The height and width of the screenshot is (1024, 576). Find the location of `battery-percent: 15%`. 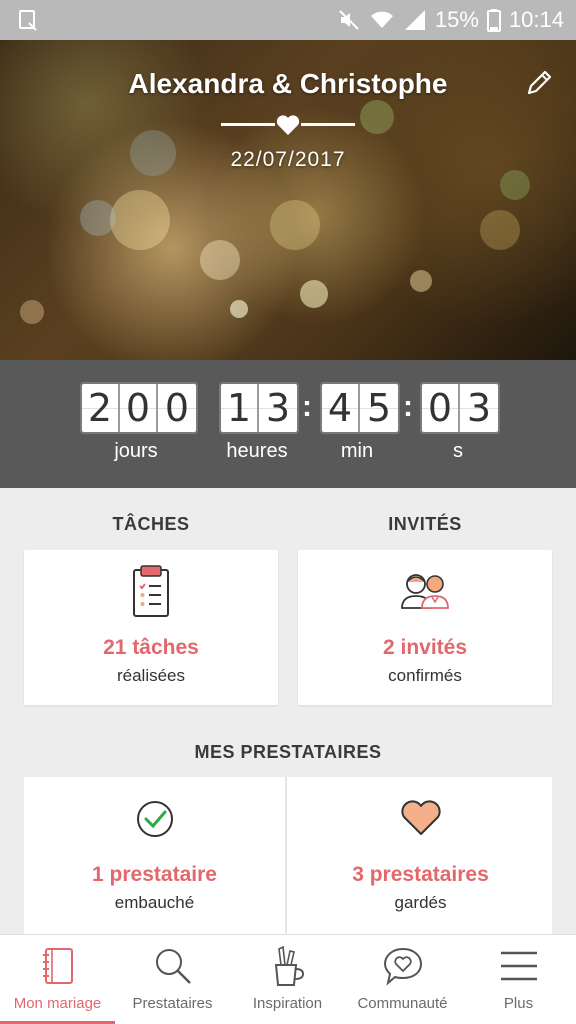

battery-percent: 15% is located at coordinates (456, 19).